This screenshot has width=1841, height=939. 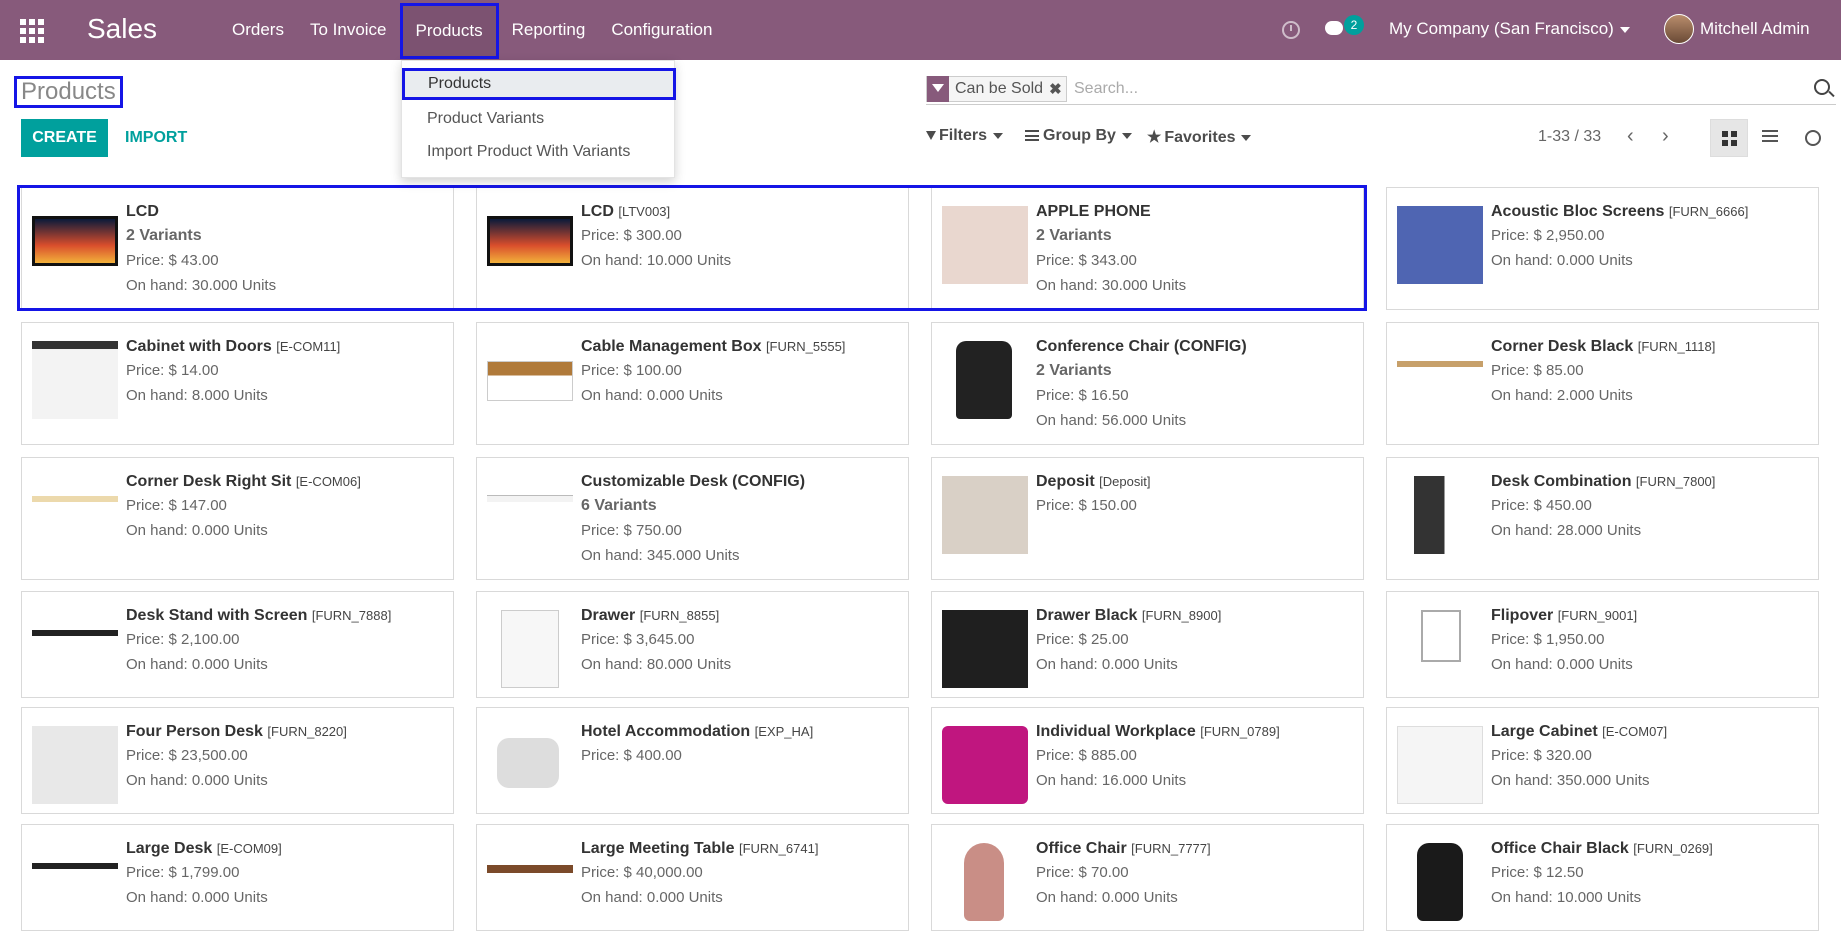 I want to click on product-price: Price: $ 150.00, so click(x=1086, y=505).